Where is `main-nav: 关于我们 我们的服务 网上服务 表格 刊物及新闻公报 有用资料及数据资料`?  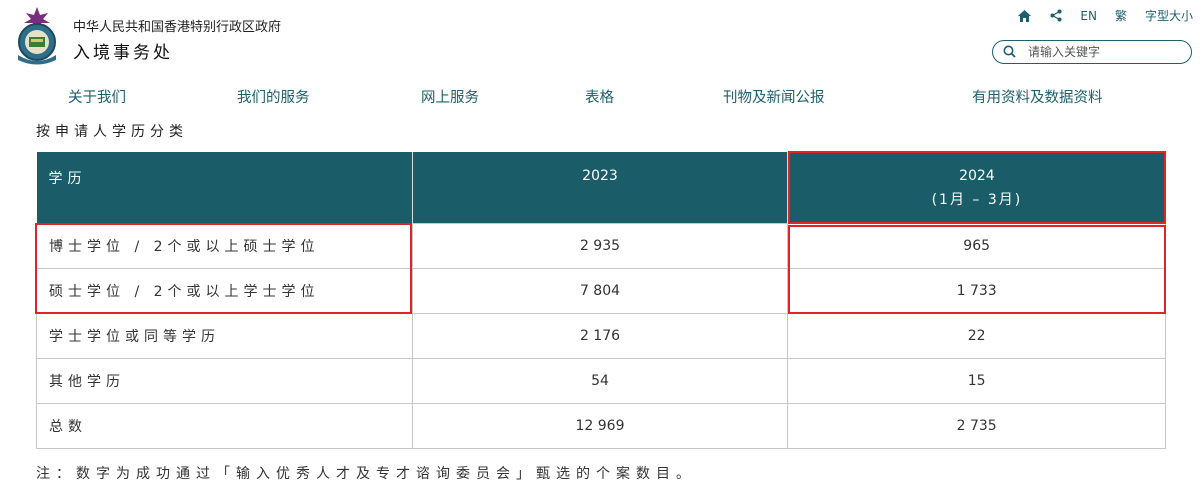
main-nav: 关于我们 我们的服务 网上服务 表格 刊物及新闻公报 有用资料及数据资料 is located at coordinates (601, 97).